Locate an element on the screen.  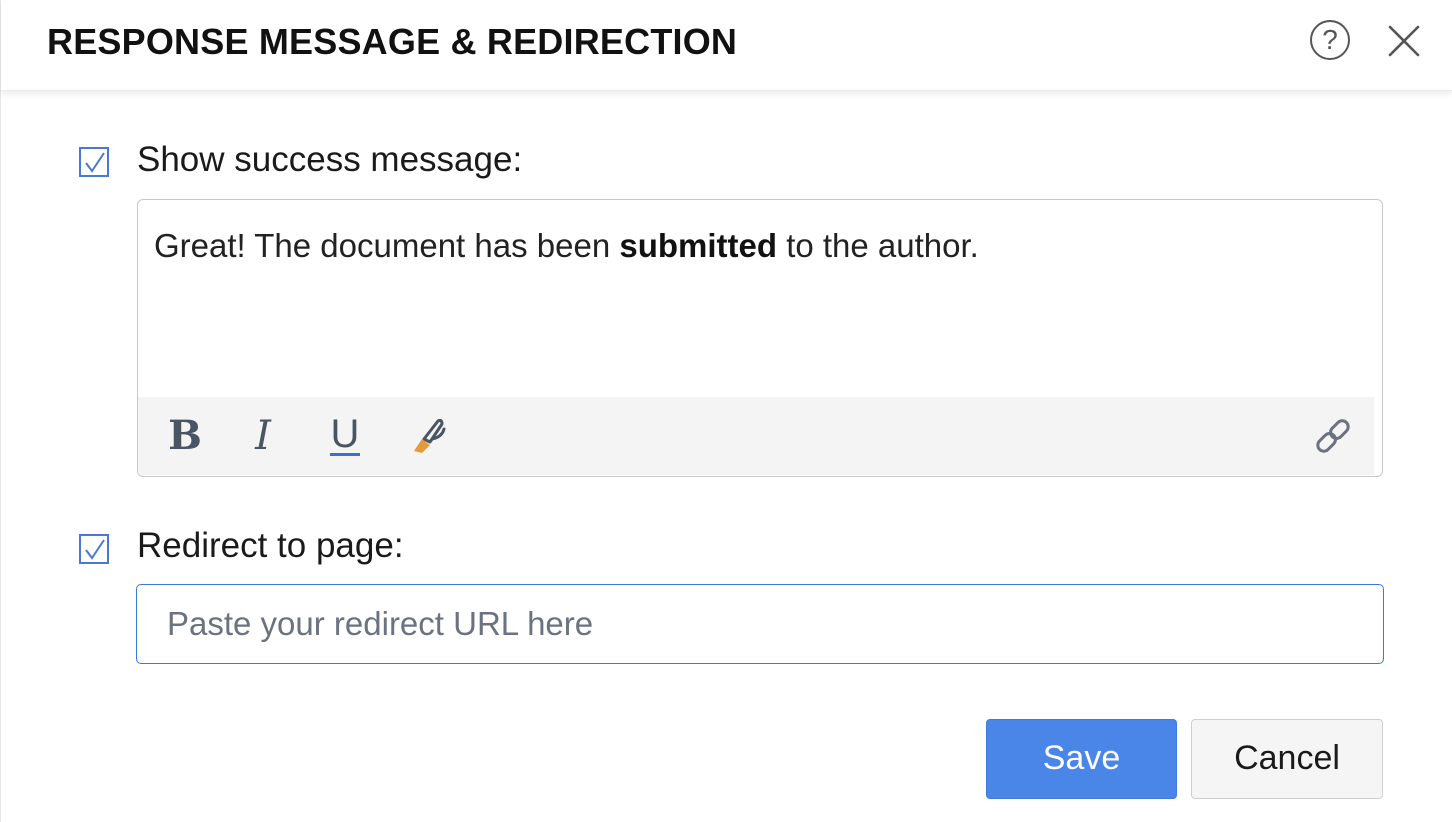
close-icon is located at coordinates (1404, 41).